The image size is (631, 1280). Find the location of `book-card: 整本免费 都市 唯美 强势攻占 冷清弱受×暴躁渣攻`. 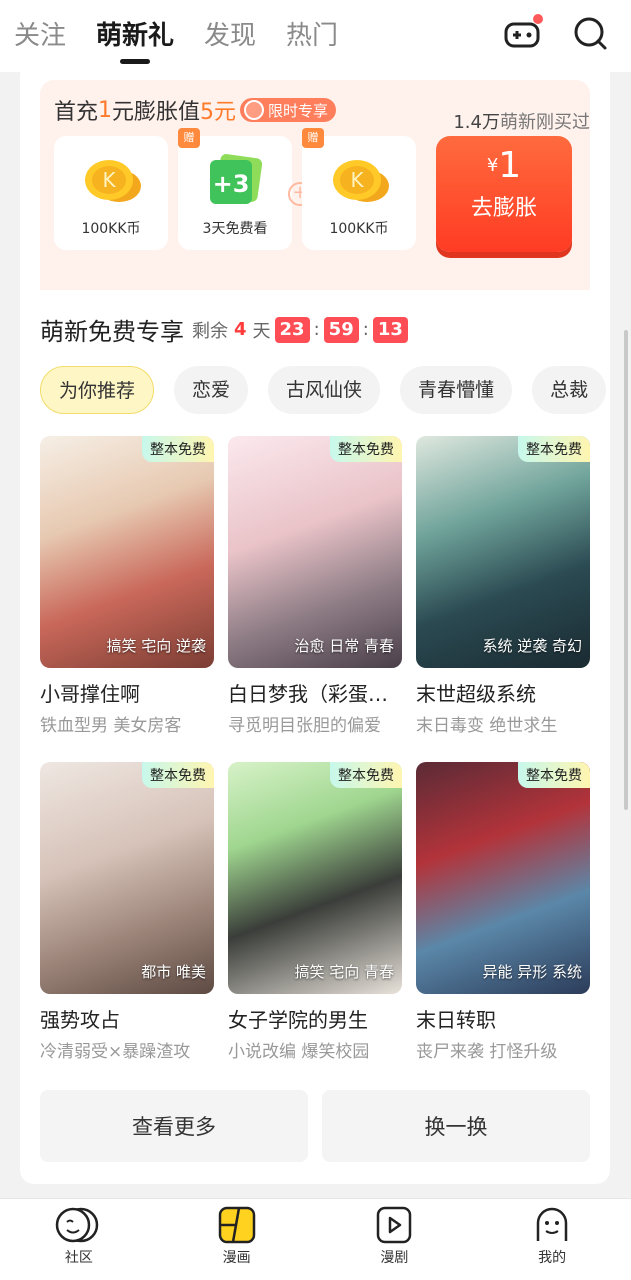

book-card: 整本免费 都市 唯美 强势攻占 冷清弱受×暴躁渣攻 is located at coordinates (127, 912).